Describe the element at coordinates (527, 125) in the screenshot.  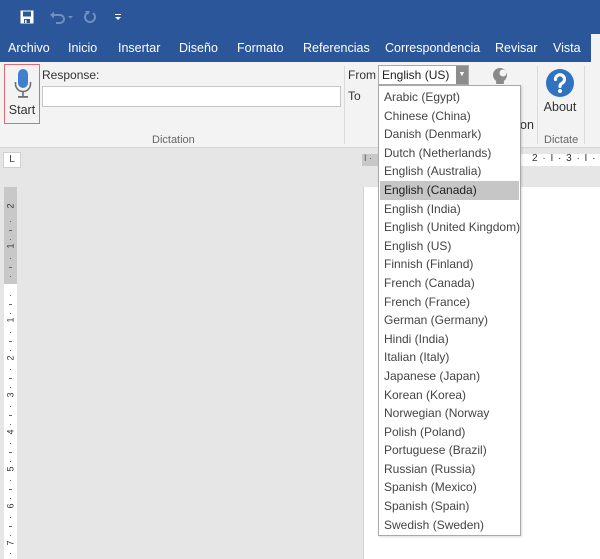
I see `translation-button-label: on` at that location.